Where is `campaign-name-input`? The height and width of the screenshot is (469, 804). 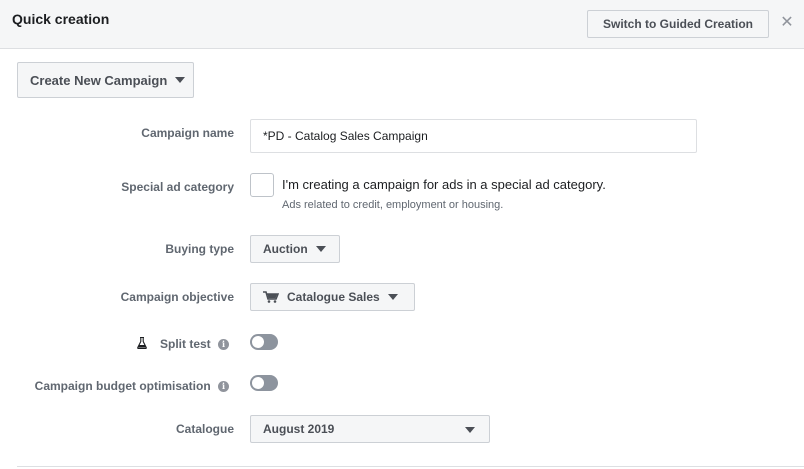
campaign-name-input is located at coordinates (473, 136).